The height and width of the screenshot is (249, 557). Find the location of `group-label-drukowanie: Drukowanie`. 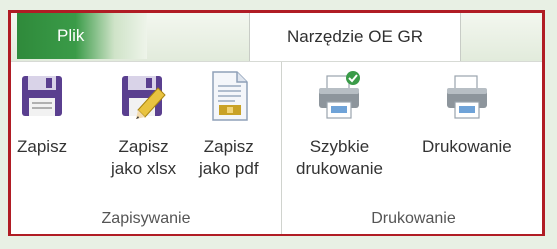

group-label-drukowanie: Drukowanie is located at coordinates (413, 218).